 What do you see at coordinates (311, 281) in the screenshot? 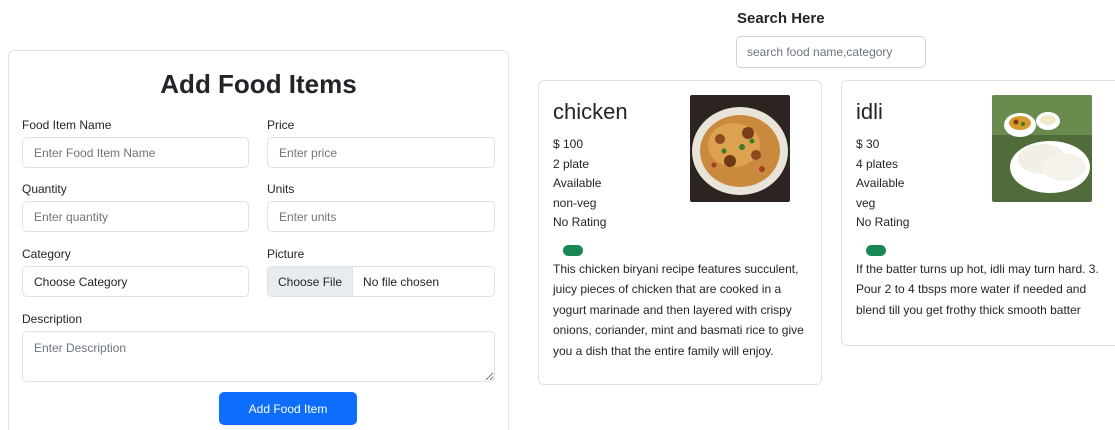
I see `choose-file-button: Choose File` at bounding box center [311, 281].